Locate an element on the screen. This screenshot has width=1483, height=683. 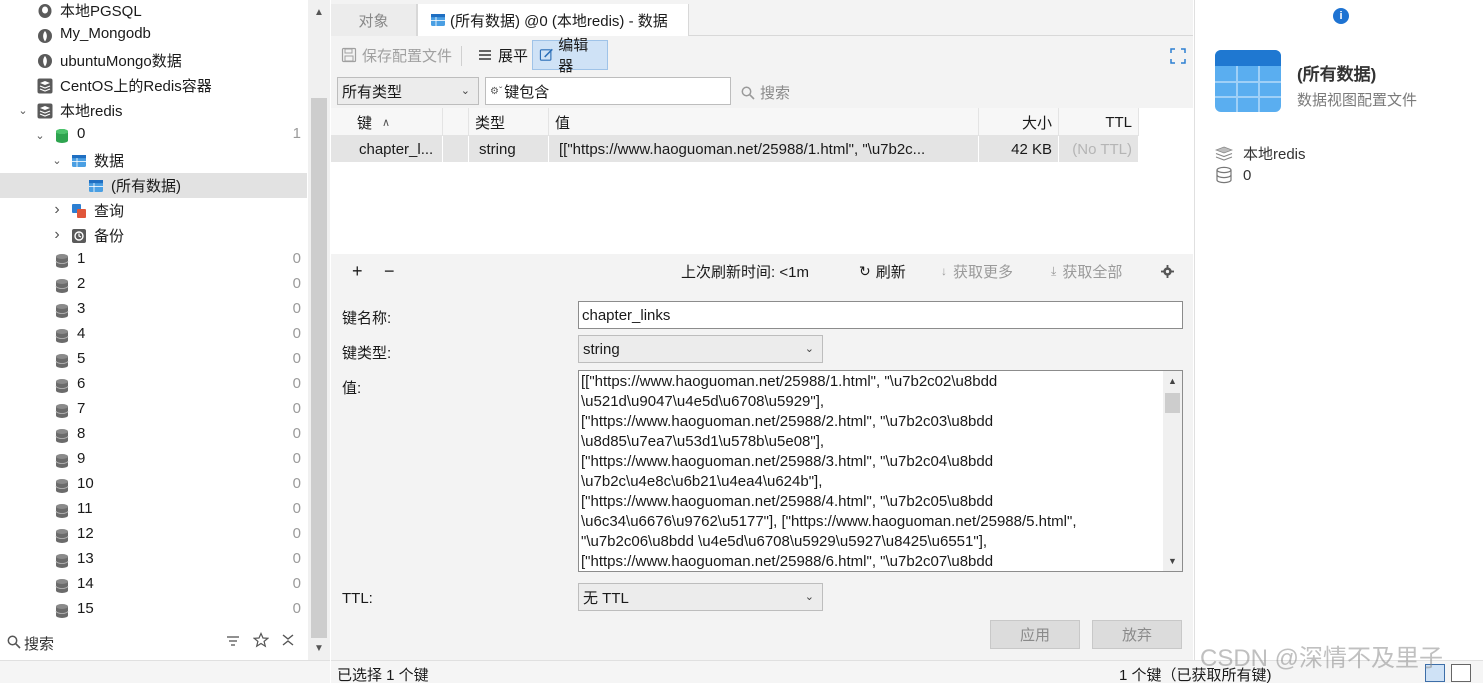
tree-item: 80 is located at coordinates (153, 435).